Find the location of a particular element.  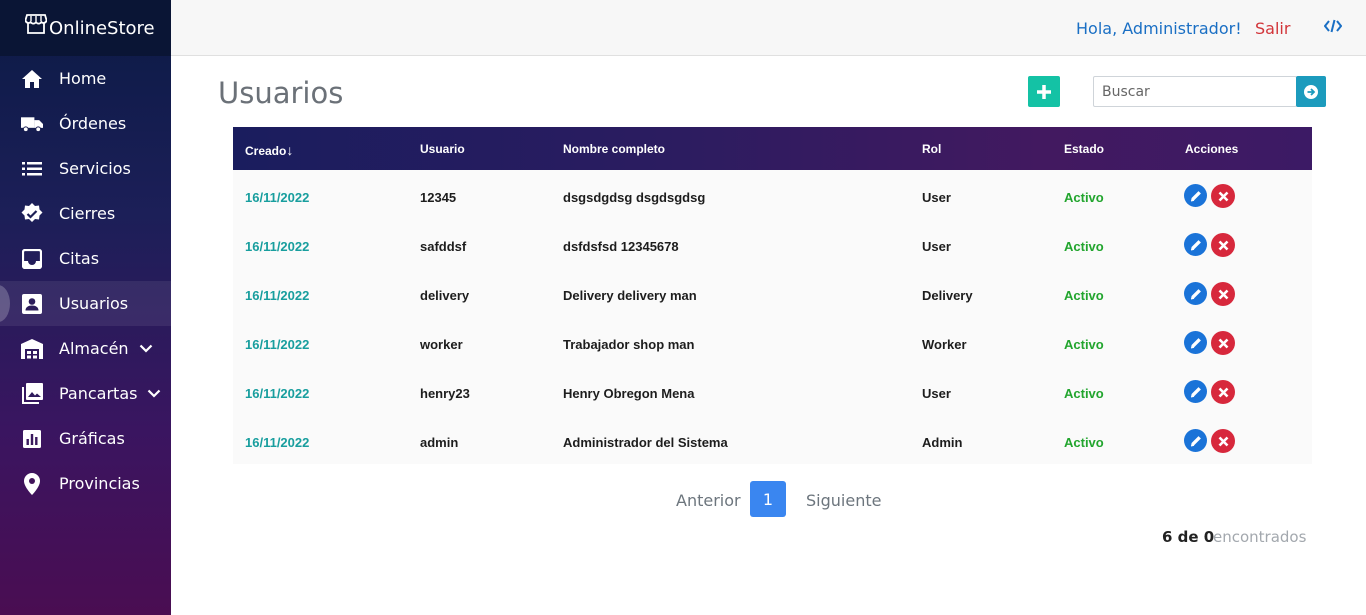

sidebar-item-label: Gráficas is located at coordinates (92, 438).